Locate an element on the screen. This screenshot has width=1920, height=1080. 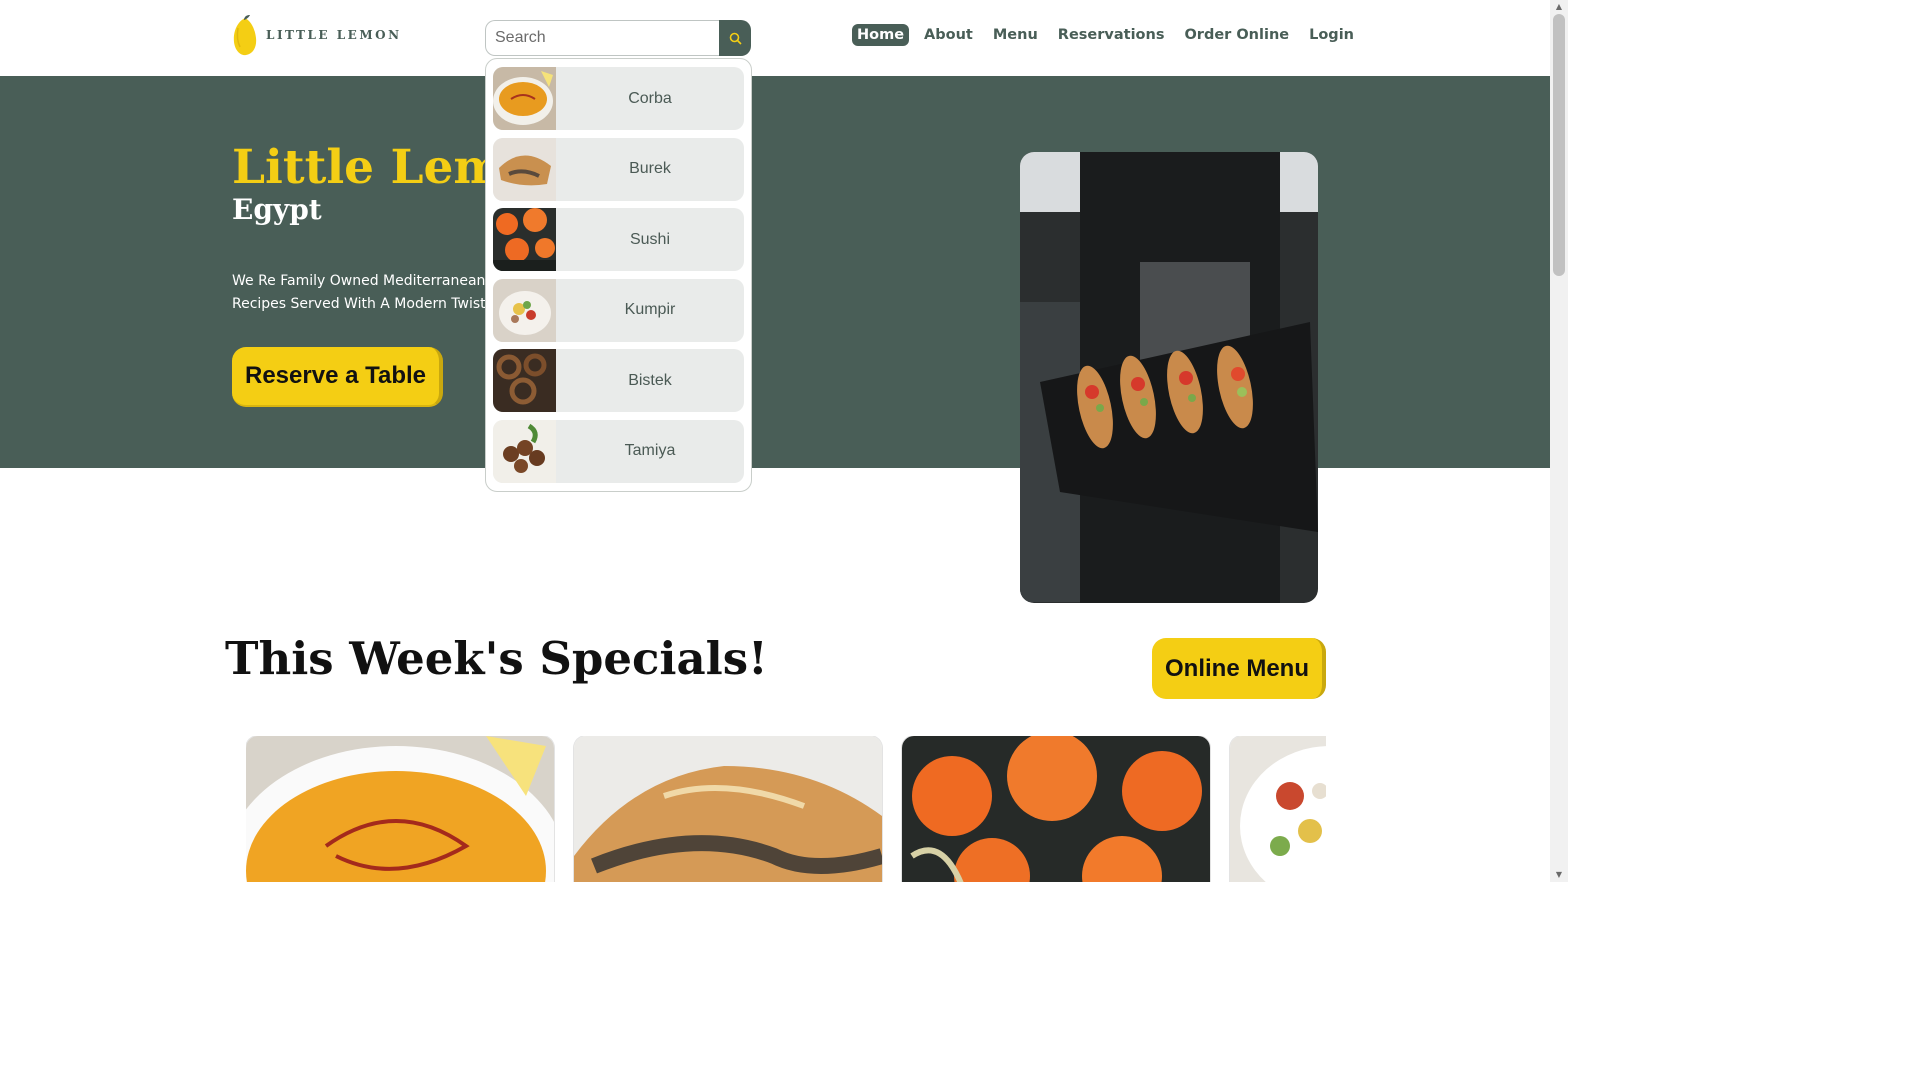
dropdown-item-kumpir: Kumpir is located at coordinates (618, 310).